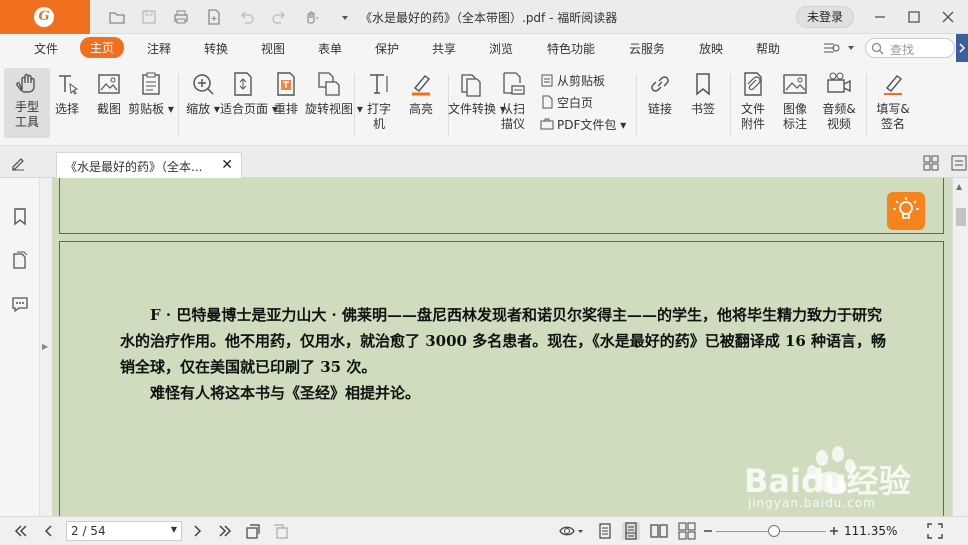 This screenshot has height=545, width=968. I want to click on select-label: 选择, so click(66, 109).